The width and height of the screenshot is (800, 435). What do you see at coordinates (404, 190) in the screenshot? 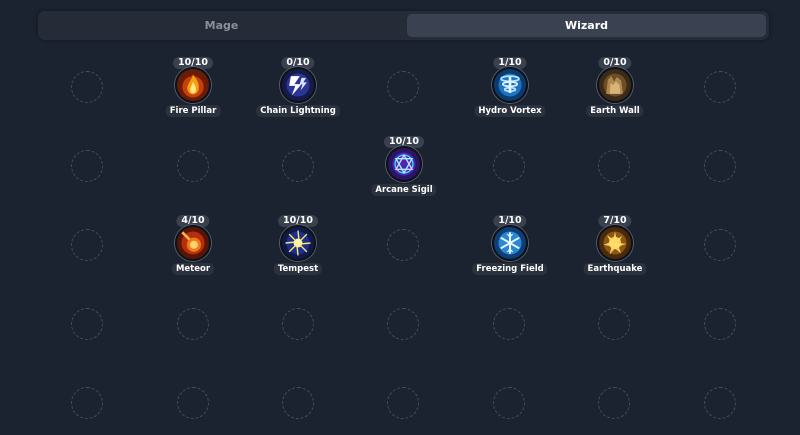
I see `skill-name: Arcane Sigil` at bounding box center [404, 190].